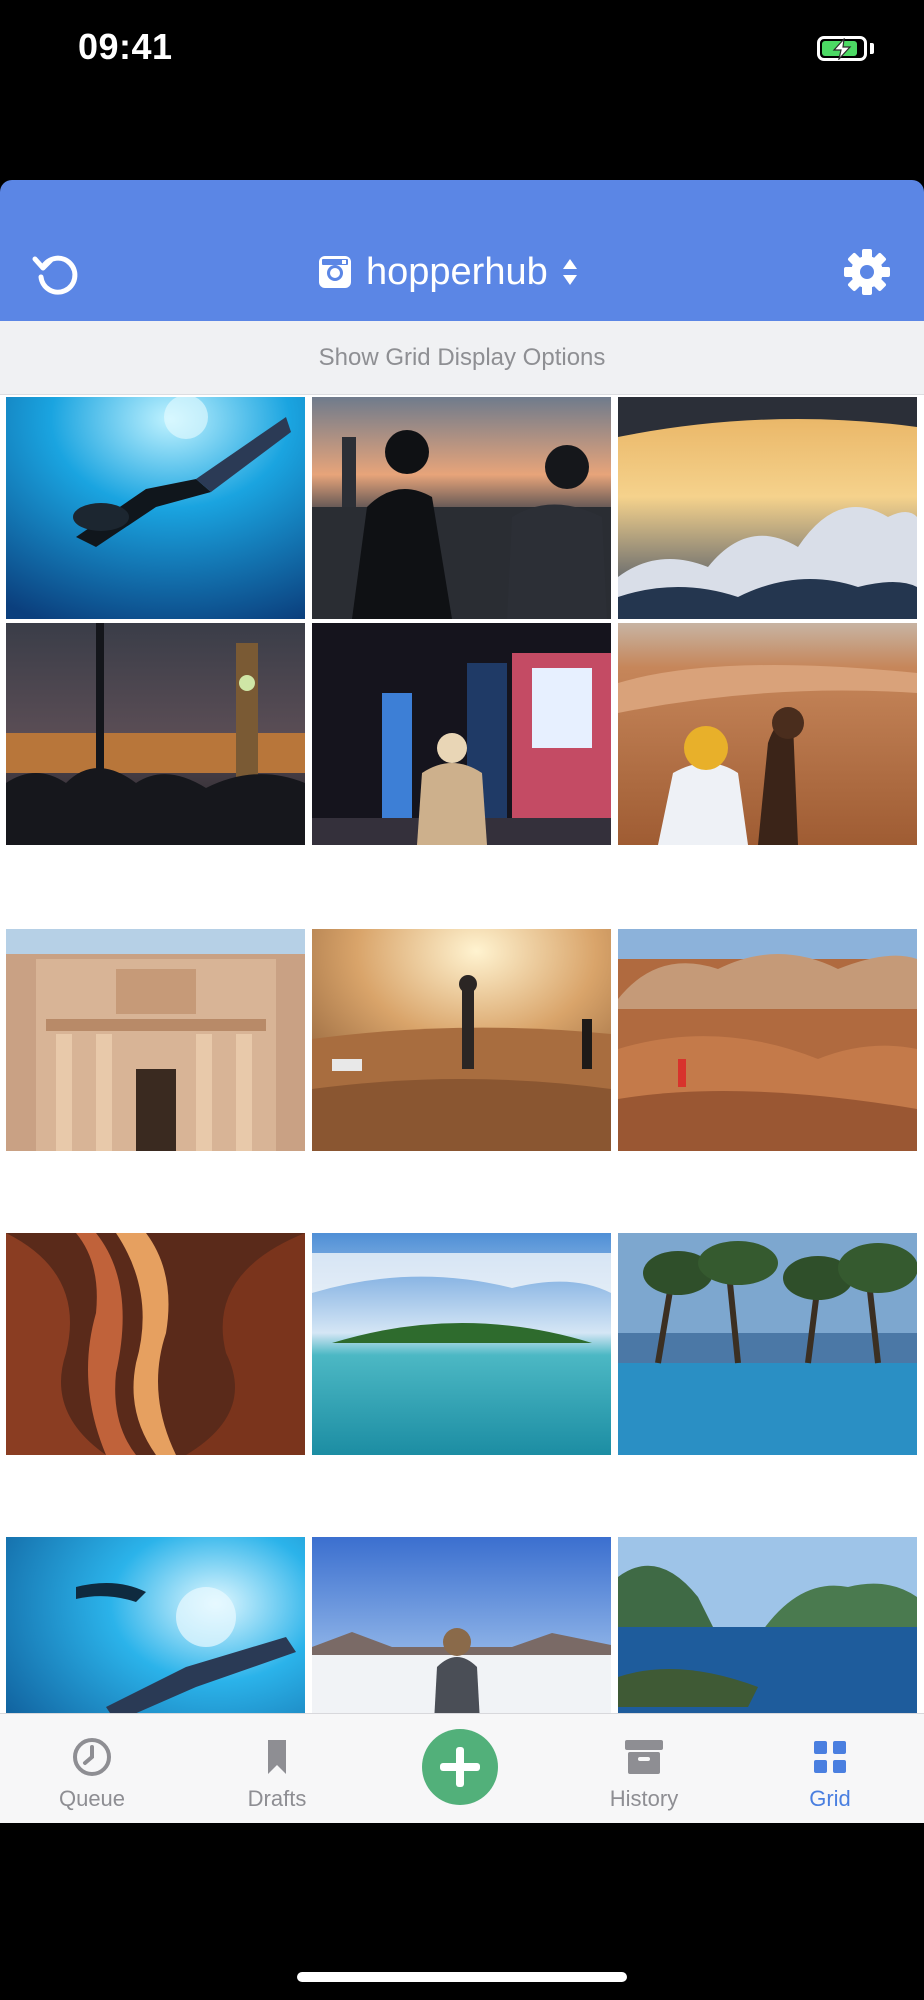 This screenshot has height=2000, width=924. What do you see at coordinates (830, 1757) in the screenshot?
I see `grid-icon` at bounding box center [830, 1757].